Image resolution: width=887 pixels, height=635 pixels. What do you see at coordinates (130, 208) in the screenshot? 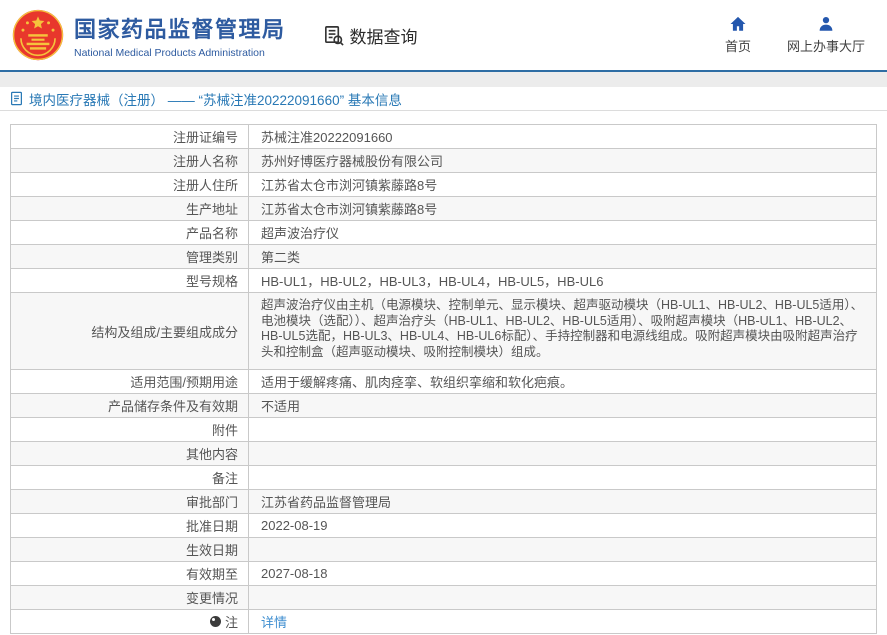
I see `row-label: 生产地址` at bounding box center [130, 208].